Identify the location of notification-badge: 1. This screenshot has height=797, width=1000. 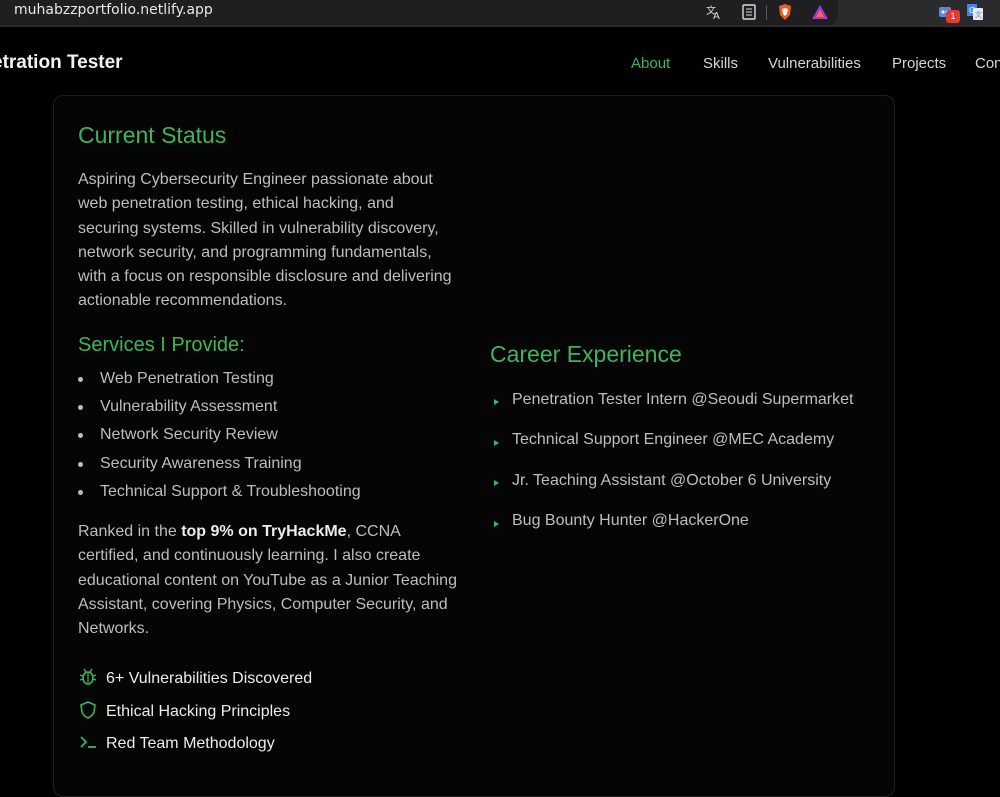
(953, 16).